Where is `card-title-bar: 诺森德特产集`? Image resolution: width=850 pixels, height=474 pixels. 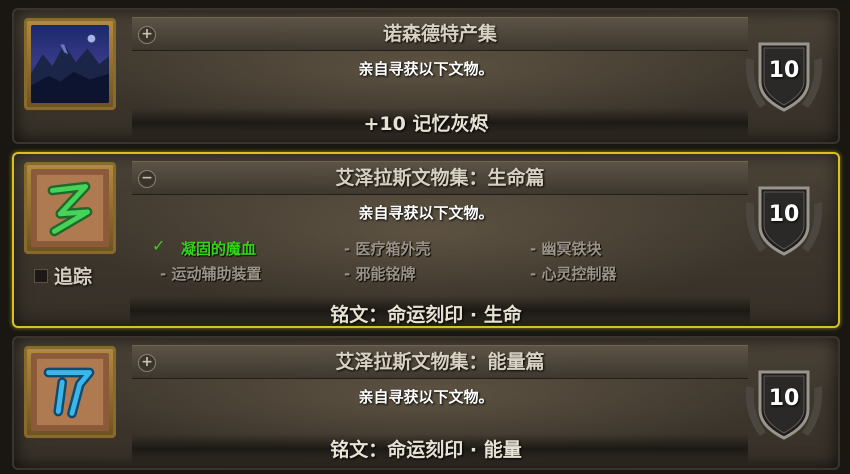 card-title-bar: 诺森德特产集 is located at coordinates (440, 34).